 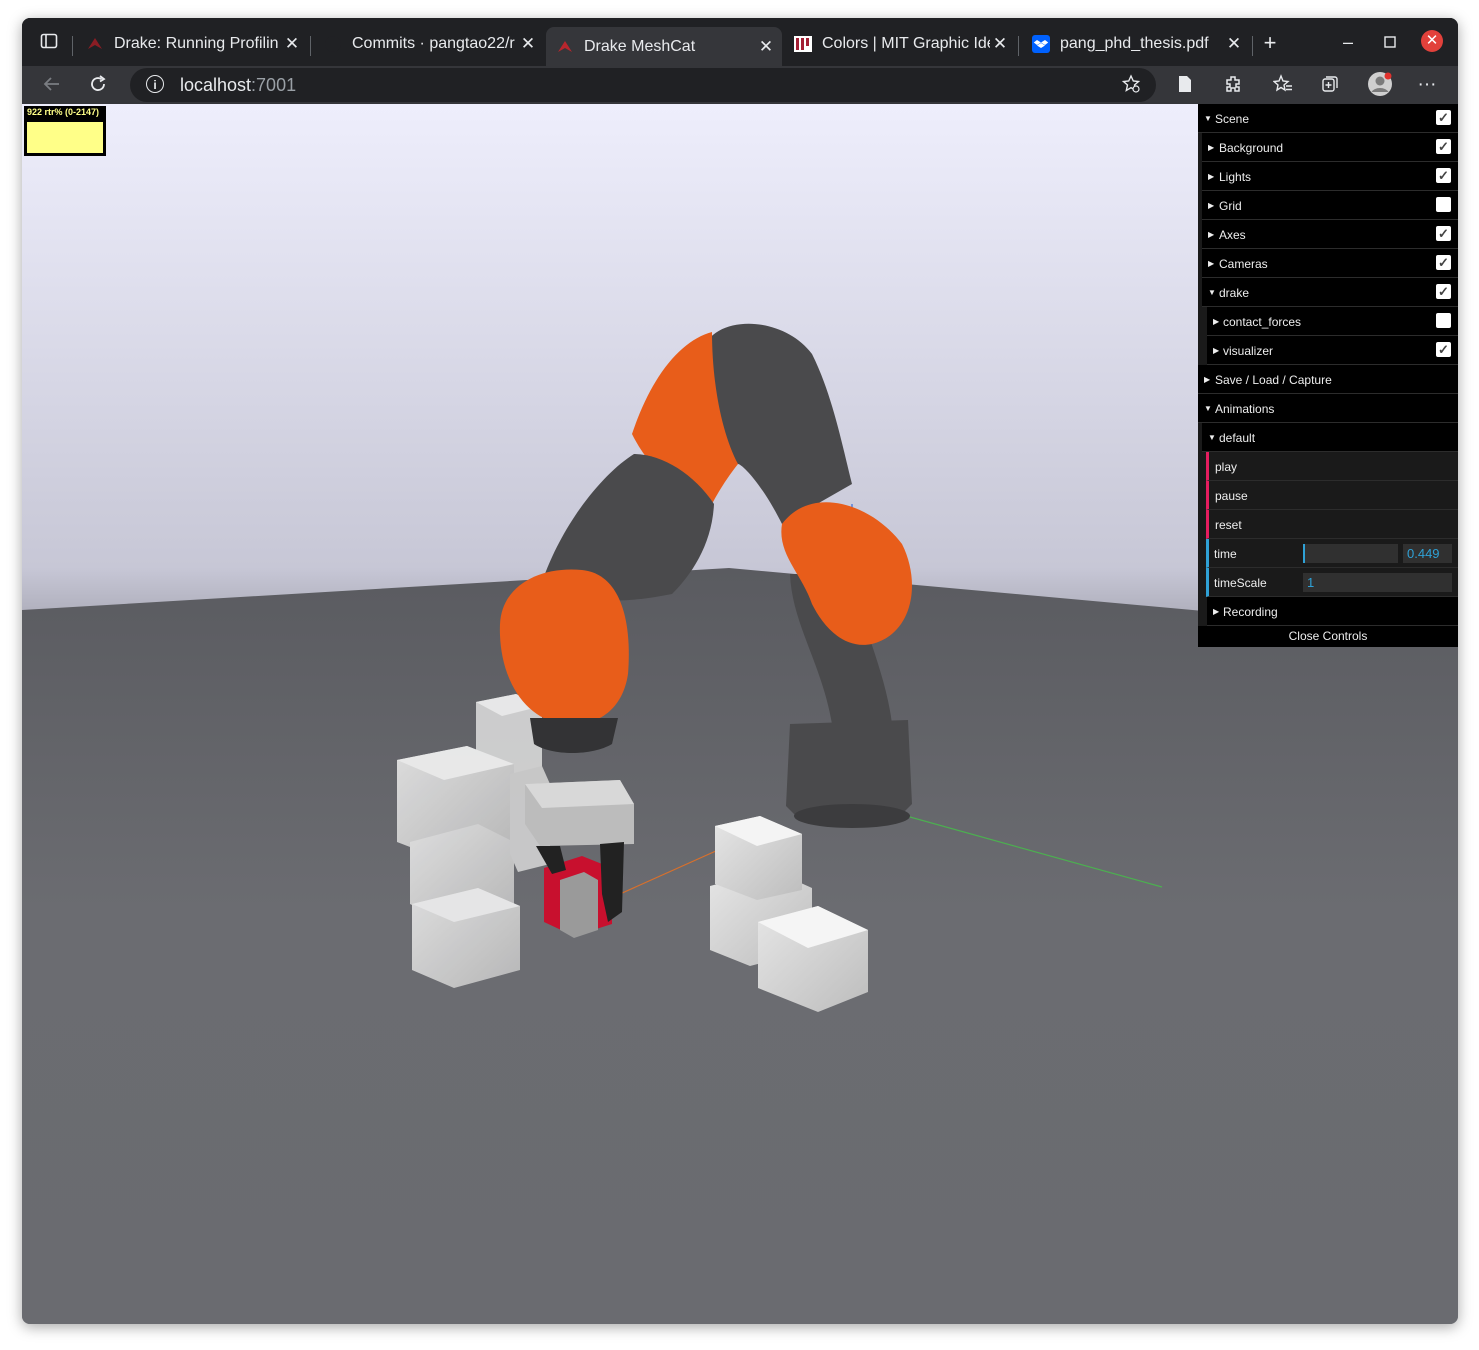 What do you see at coordinates (1330, 292) in the screenshot?
I see `folder-drake: ▼ drake ✓` at bounding box center [1330, 292].